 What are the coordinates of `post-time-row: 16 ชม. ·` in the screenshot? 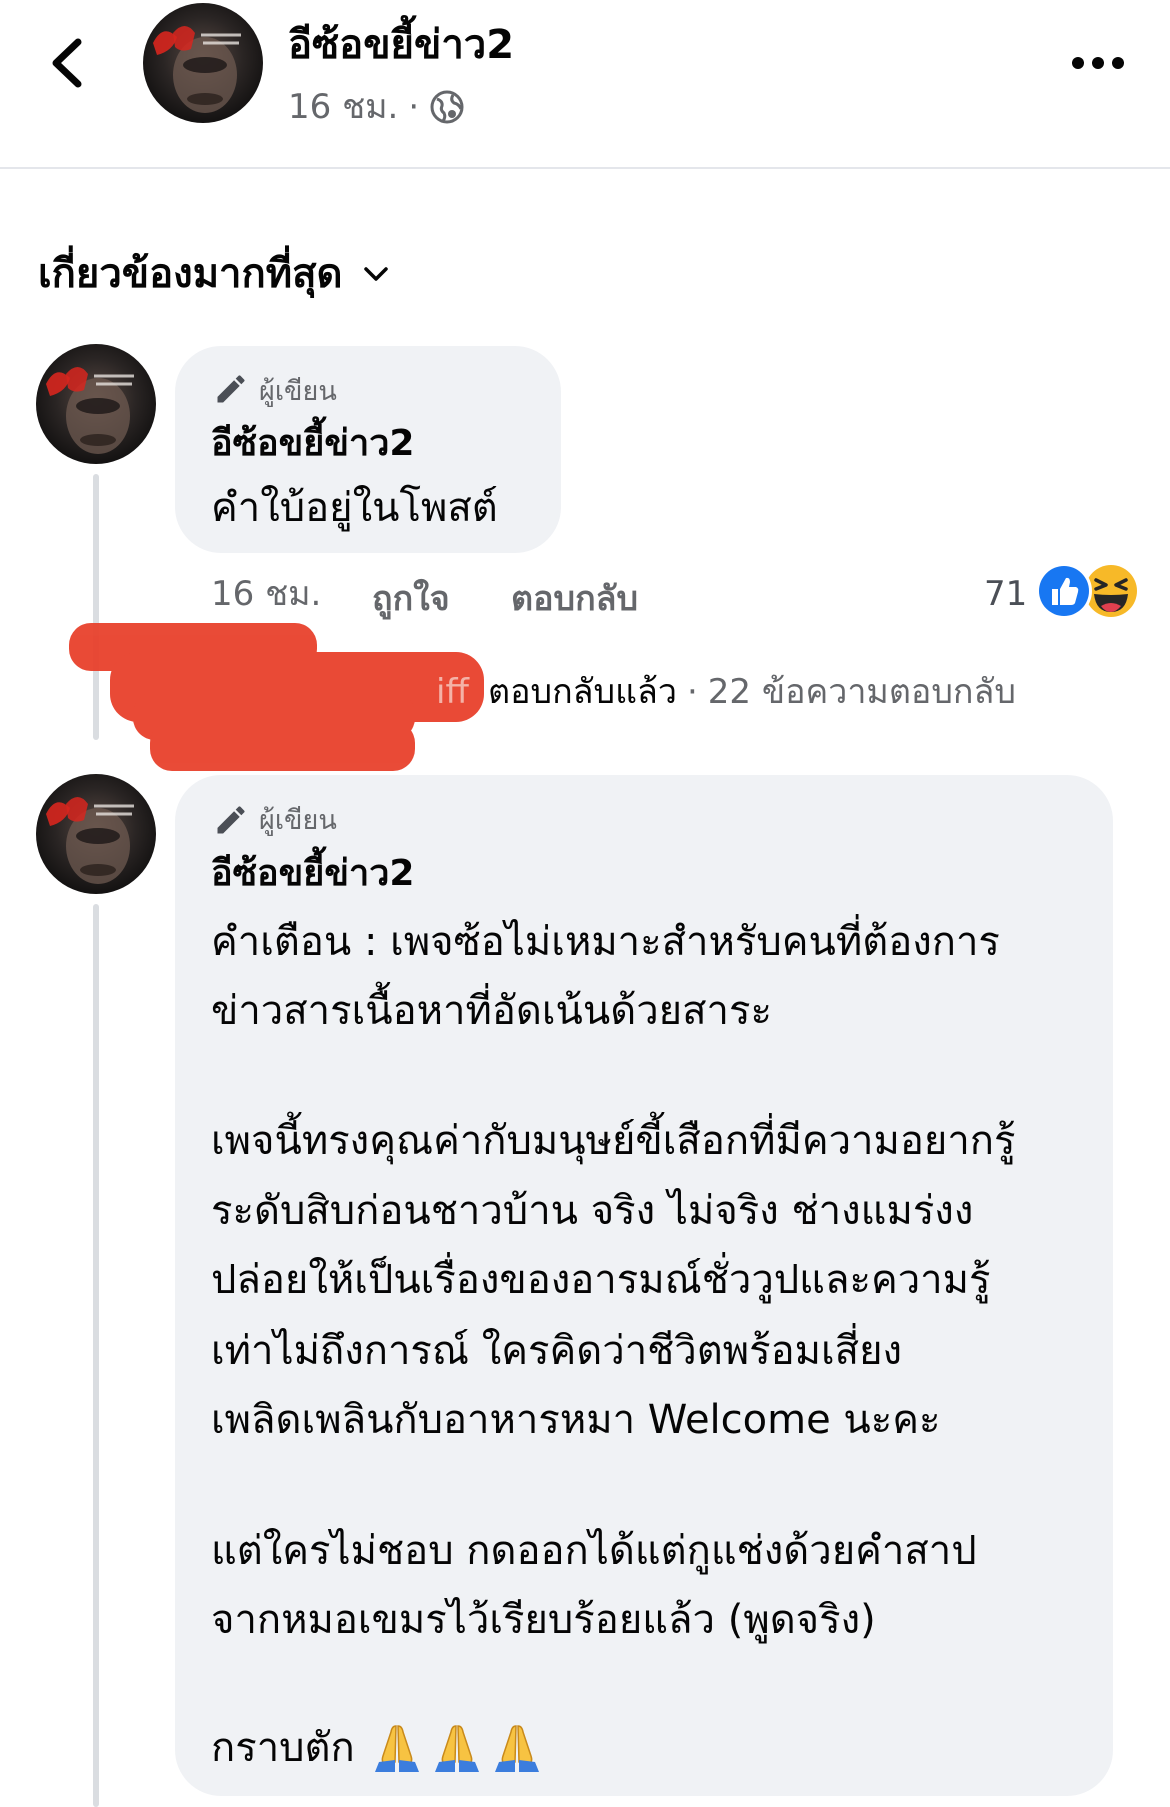 It's located at (376, 107).